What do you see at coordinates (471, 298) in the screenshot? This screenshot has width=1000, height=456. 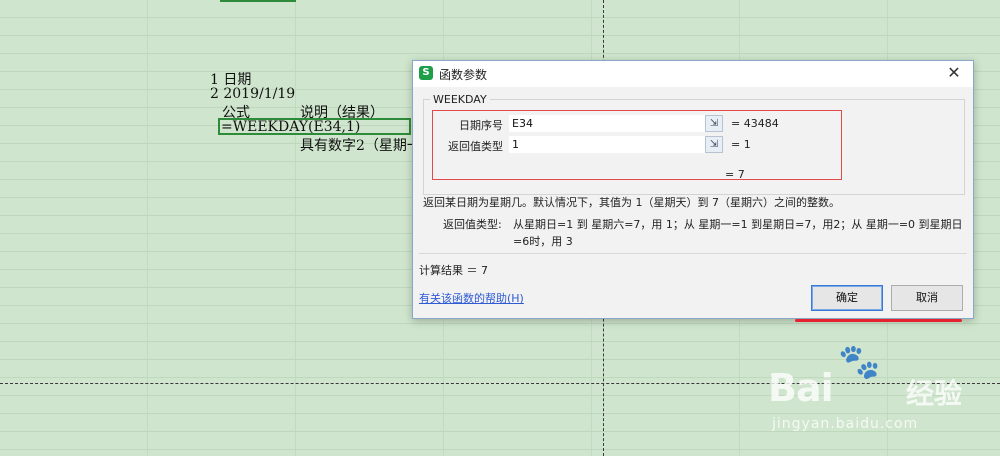 I see `function-help-link: 有关该函数的帮助(H)` at bounding box center [471, 298].